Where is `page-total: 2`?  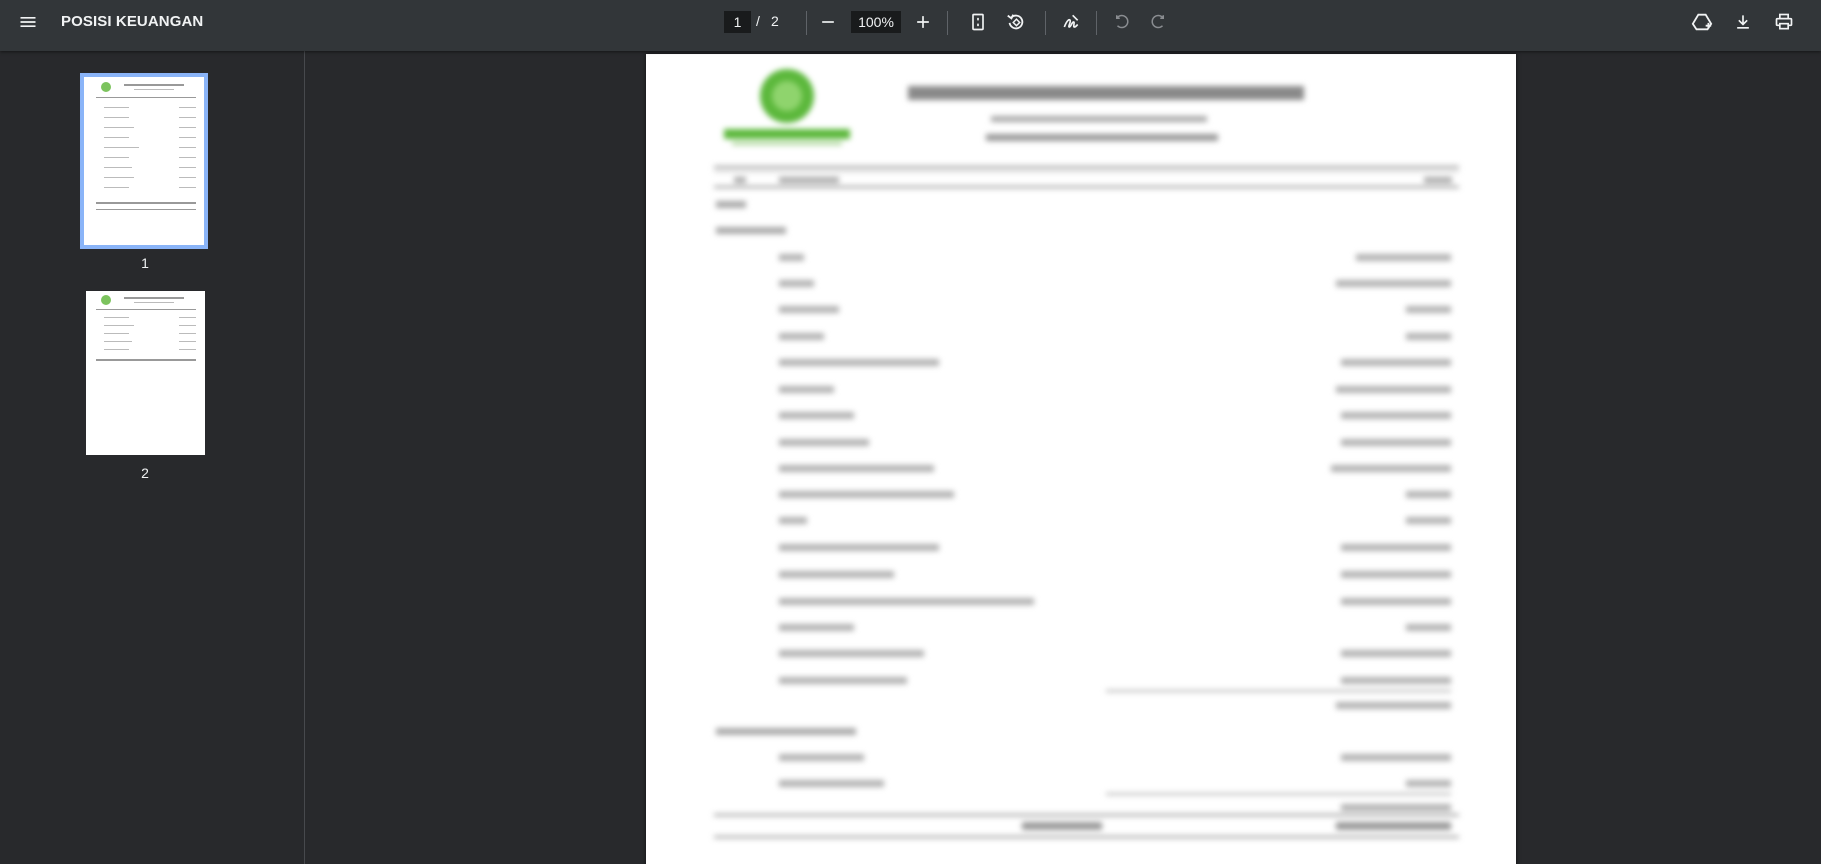 page-total: 2 is located at coordinates (775, 21).